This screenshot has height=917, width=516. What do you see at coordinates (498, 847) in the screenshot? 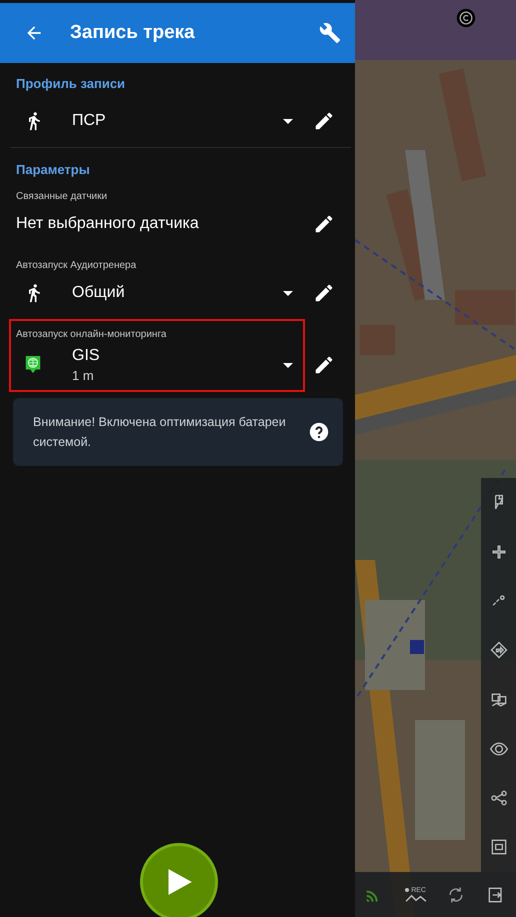
I see `square-frame-icon` at bounding box center [498, 847].